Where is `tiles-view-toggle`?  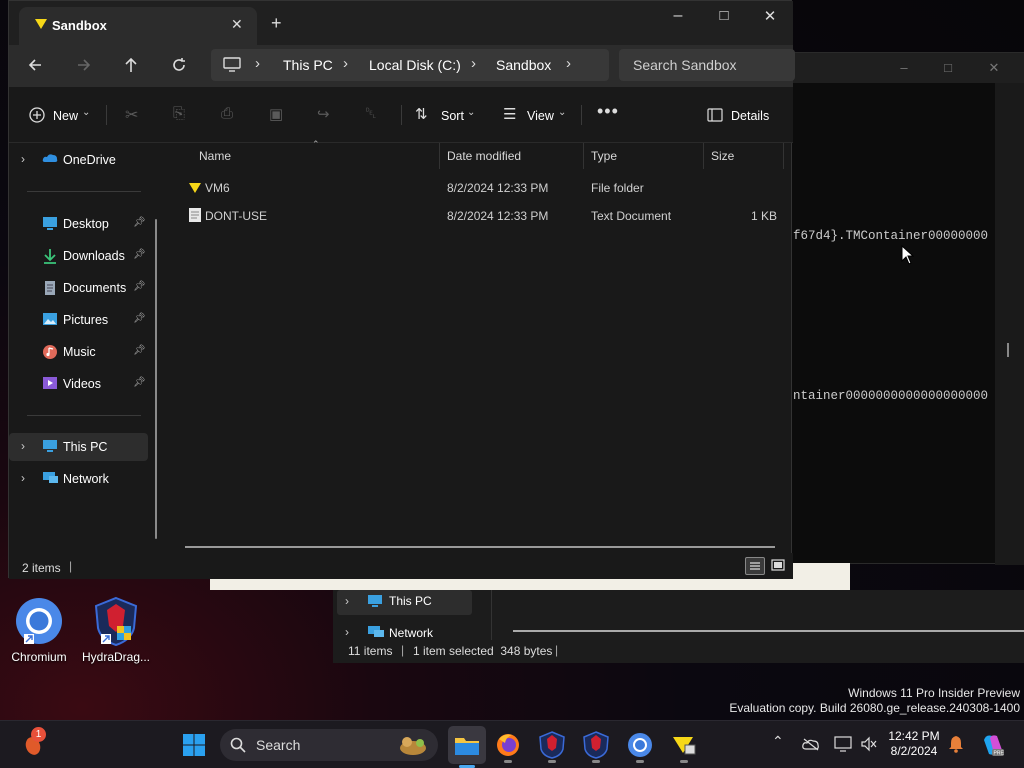 tiles-view-toggle is located at coordinates (778, 566).